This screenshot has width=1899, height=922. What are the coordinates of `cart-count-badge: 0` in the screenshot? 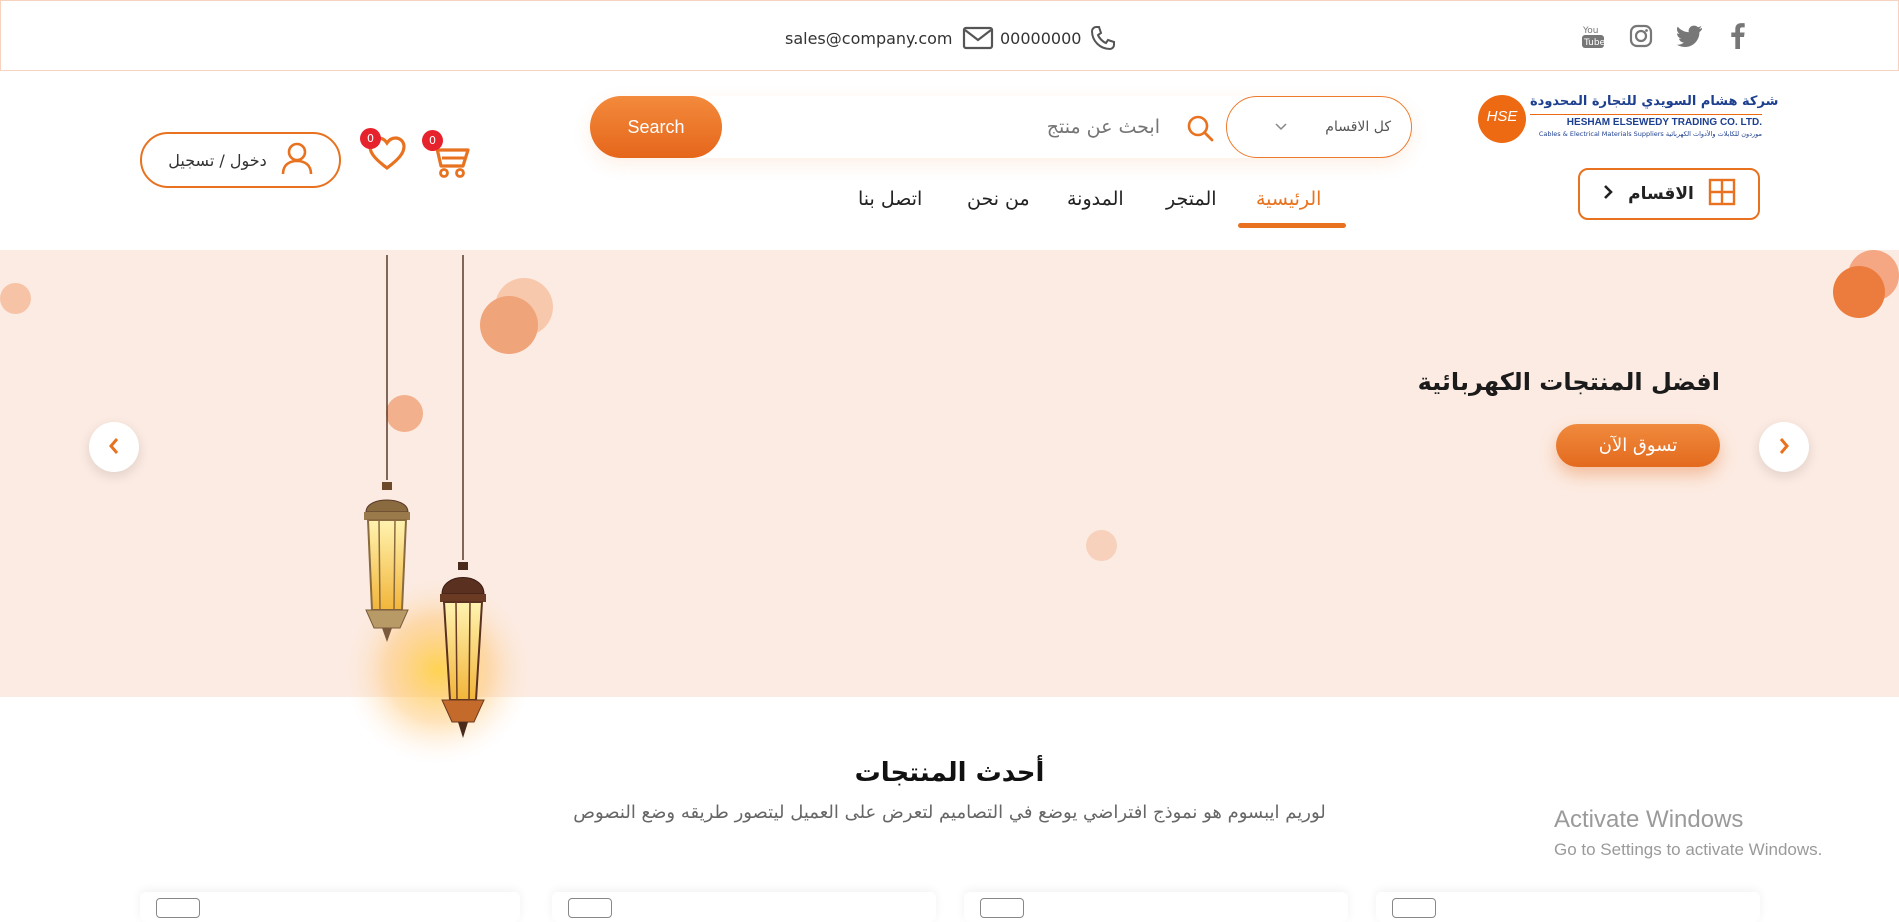 It's located at (432, 140).